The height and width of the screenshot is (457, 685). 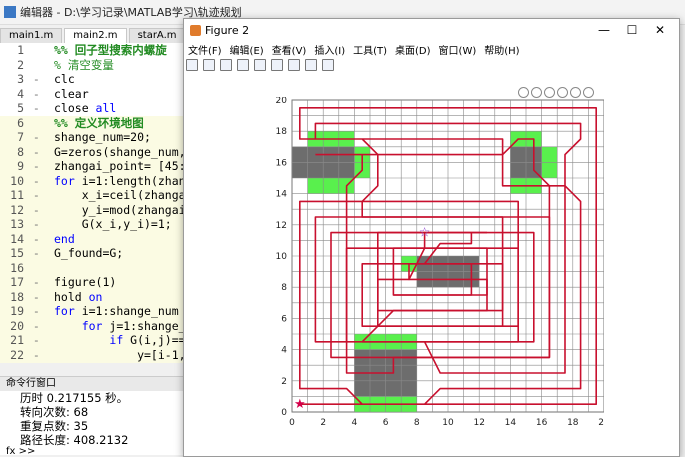 What do you see at coordinates (92, 94) in the screenshot?
I see `code-line: 4 - clear` at bounding box center [92, 94].